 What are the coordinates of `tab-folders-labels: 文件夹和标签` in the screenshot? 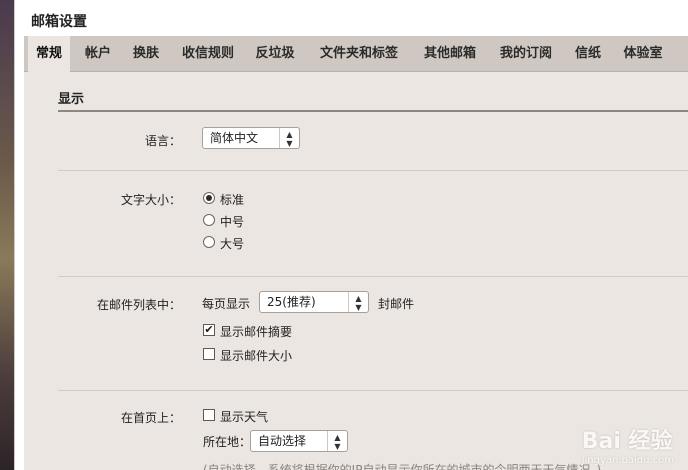 It's located at (359, 54).